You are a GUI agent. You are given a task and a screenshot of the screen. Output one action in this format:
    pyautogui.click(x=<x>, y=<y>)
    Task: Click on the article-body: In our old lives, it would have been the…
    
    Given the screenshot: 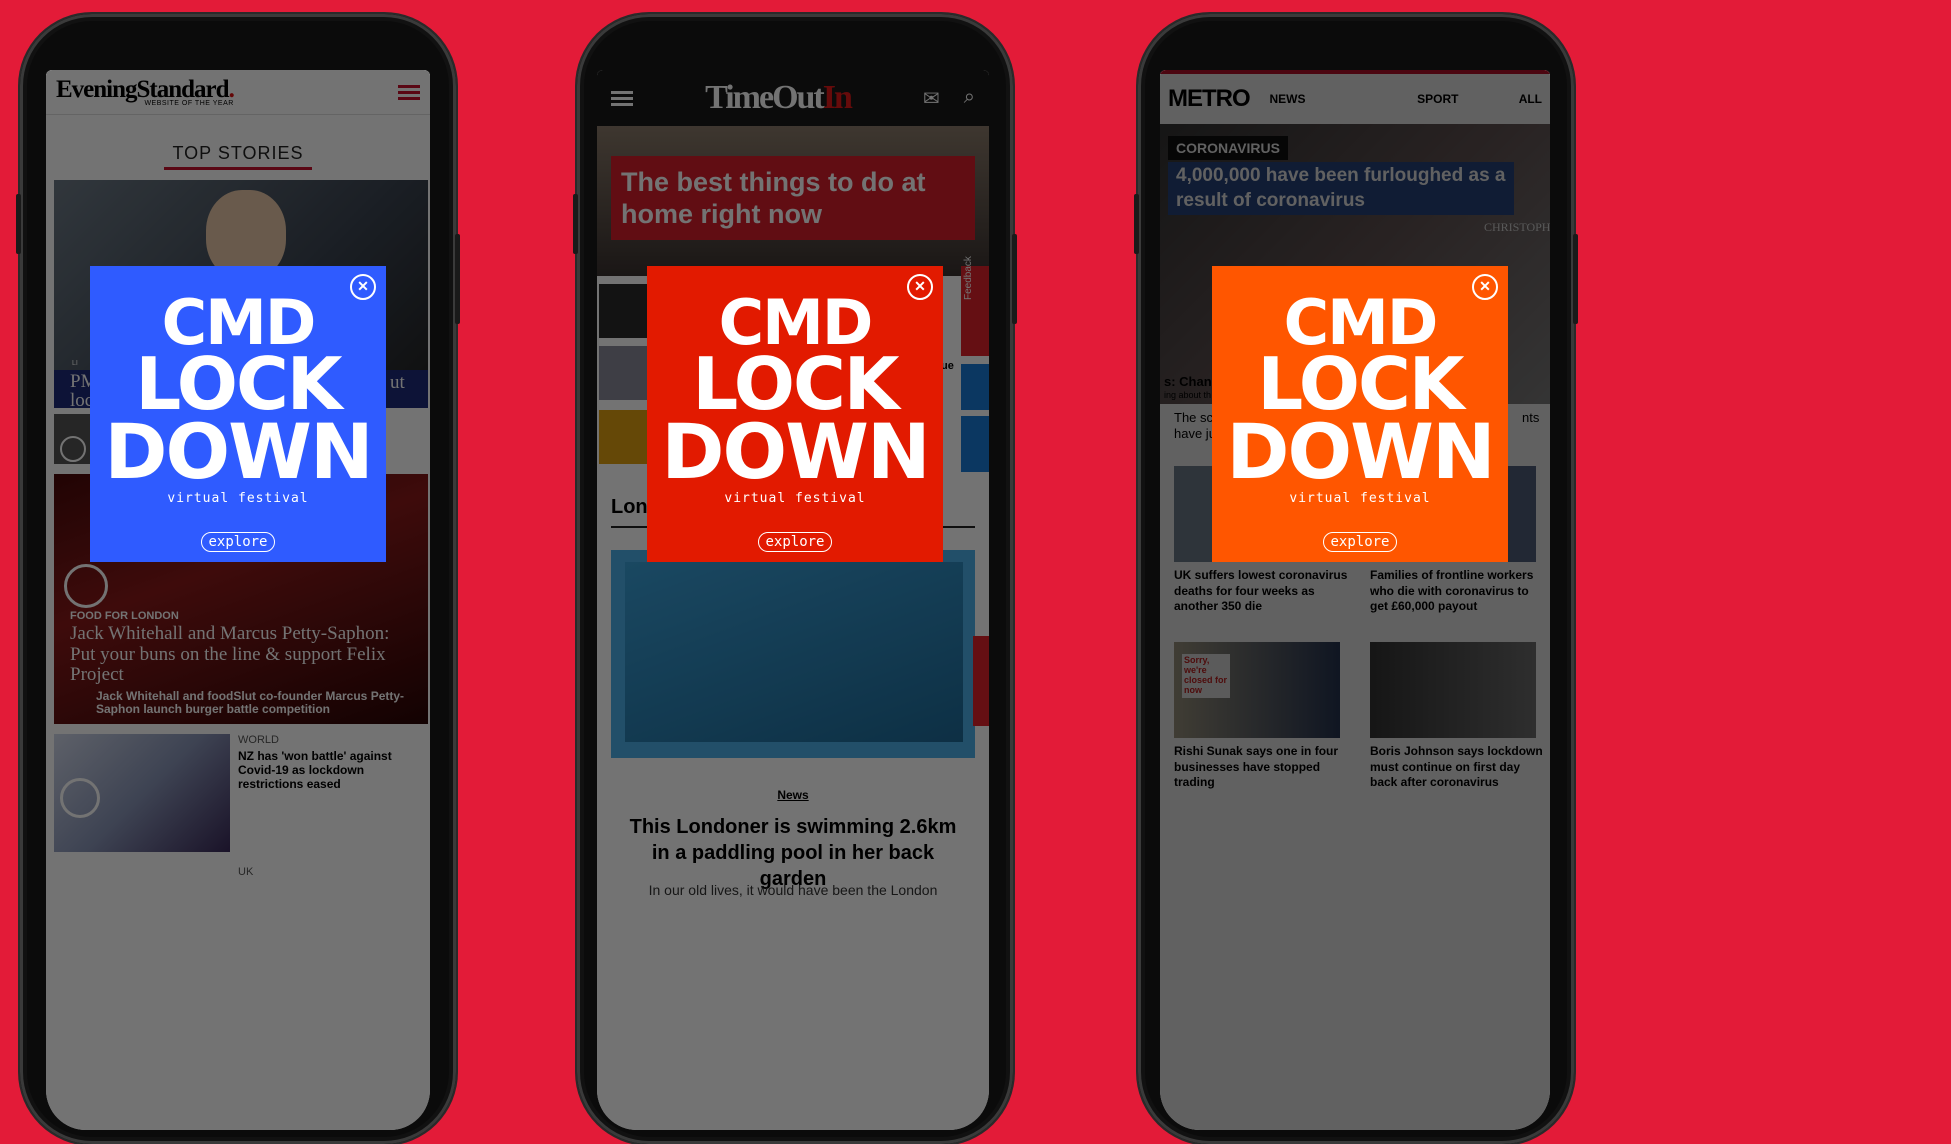 What is the action you would take?
    pyautogui.click(x=793, y=890)
    